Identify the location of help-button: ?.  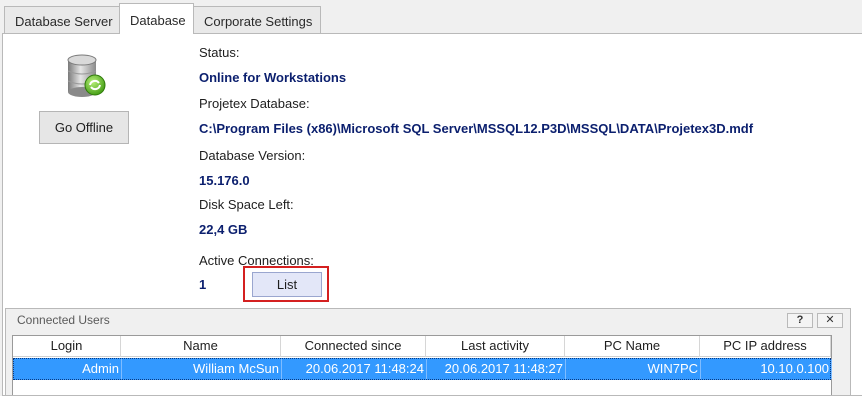
(800, 320).